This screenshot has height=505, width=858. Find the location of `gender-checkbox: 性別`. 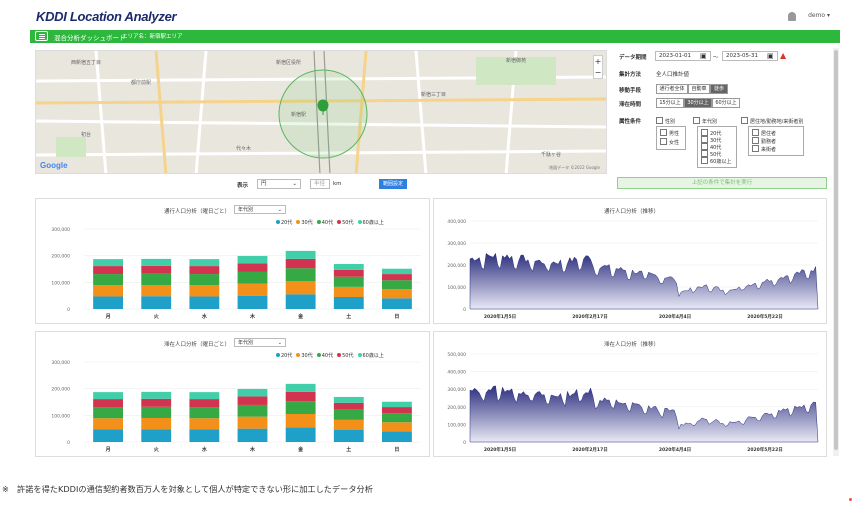

gender-checkbox: 性別 is located at coordinates (665, 121).